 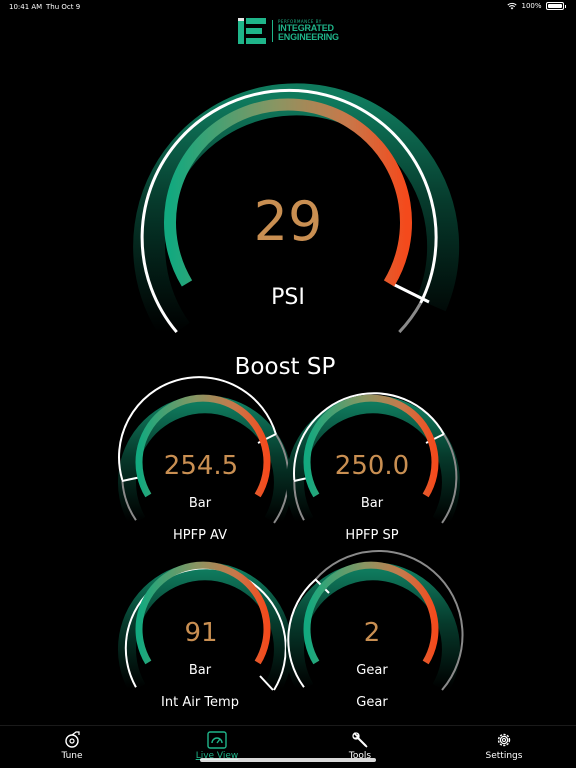 I want to click on boost-gauge-outer-ring-grey, so click(x=410, y=318).